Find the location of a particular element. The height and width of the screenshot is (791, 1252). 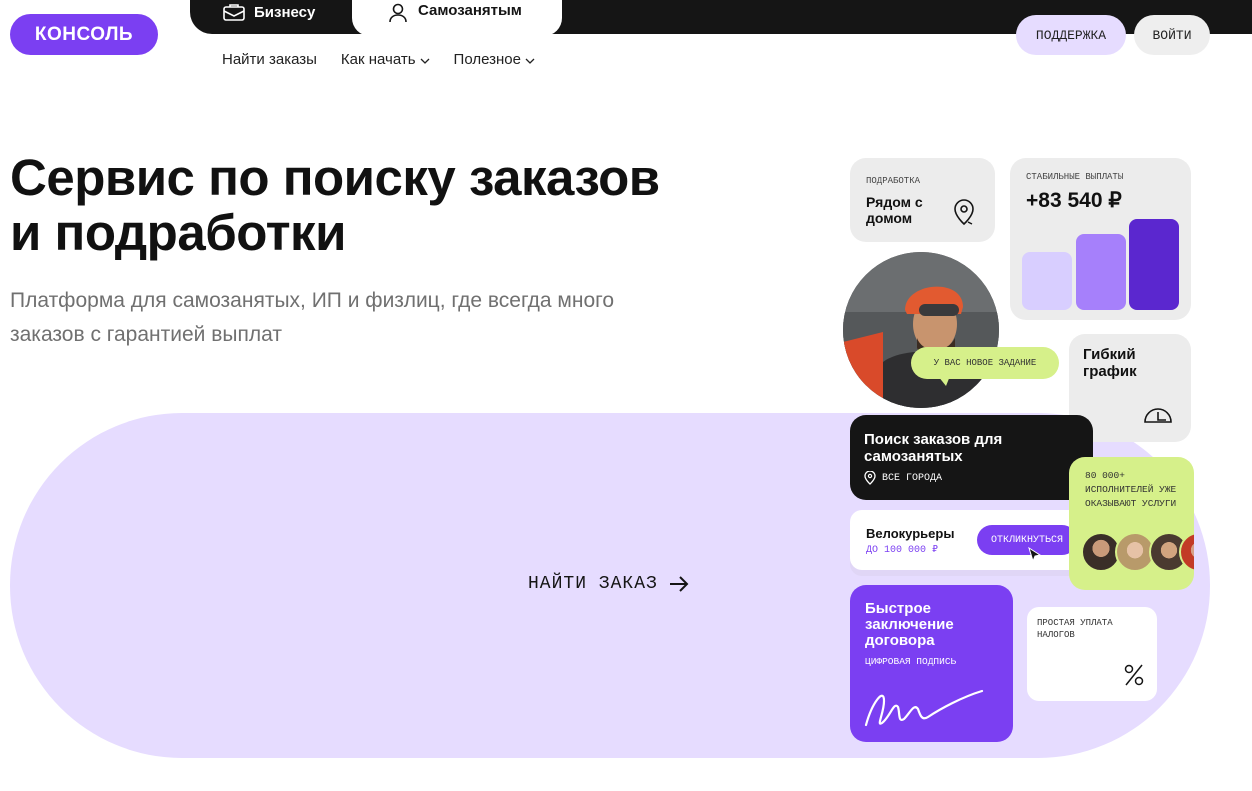

nav-useful: Полезное is located at coordinates (494, 59).